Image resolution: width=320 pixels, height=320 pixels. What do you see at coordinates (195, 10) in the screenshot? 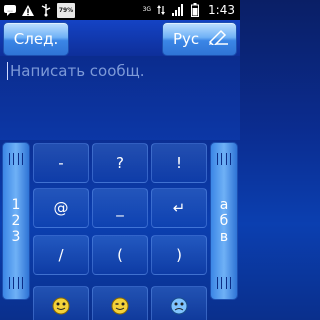
I see `battery-icon` at bounding box center [195, 10].